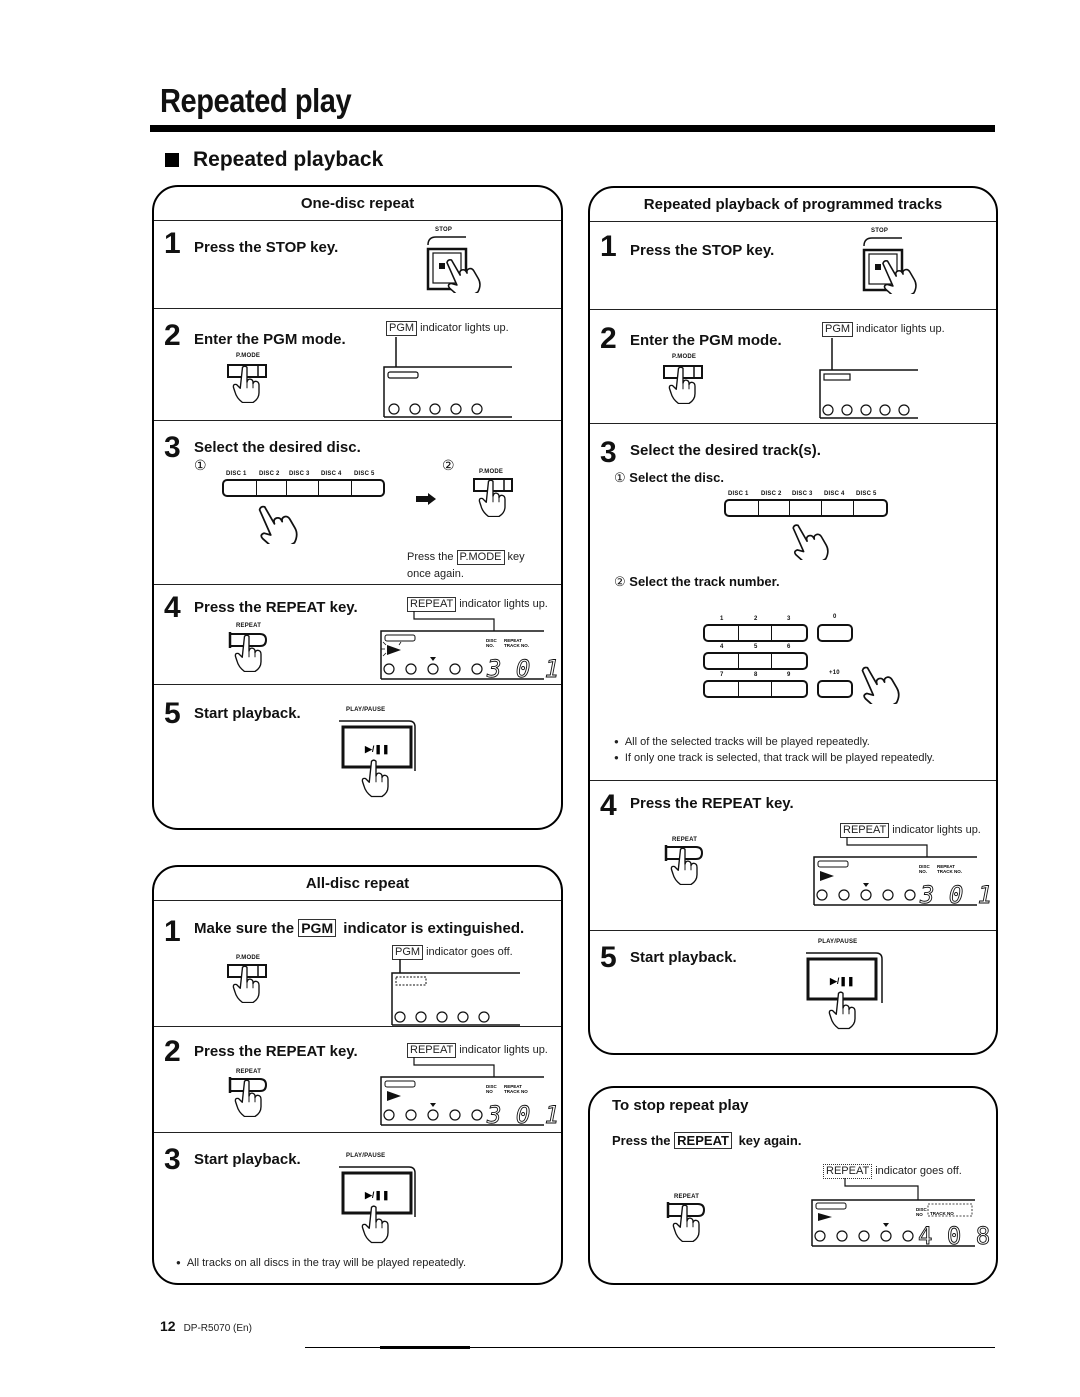  What do you see at coordinates (490, 645) in the screenshot?
I see `svg-text: NO.` at bounding box center [490, 645].